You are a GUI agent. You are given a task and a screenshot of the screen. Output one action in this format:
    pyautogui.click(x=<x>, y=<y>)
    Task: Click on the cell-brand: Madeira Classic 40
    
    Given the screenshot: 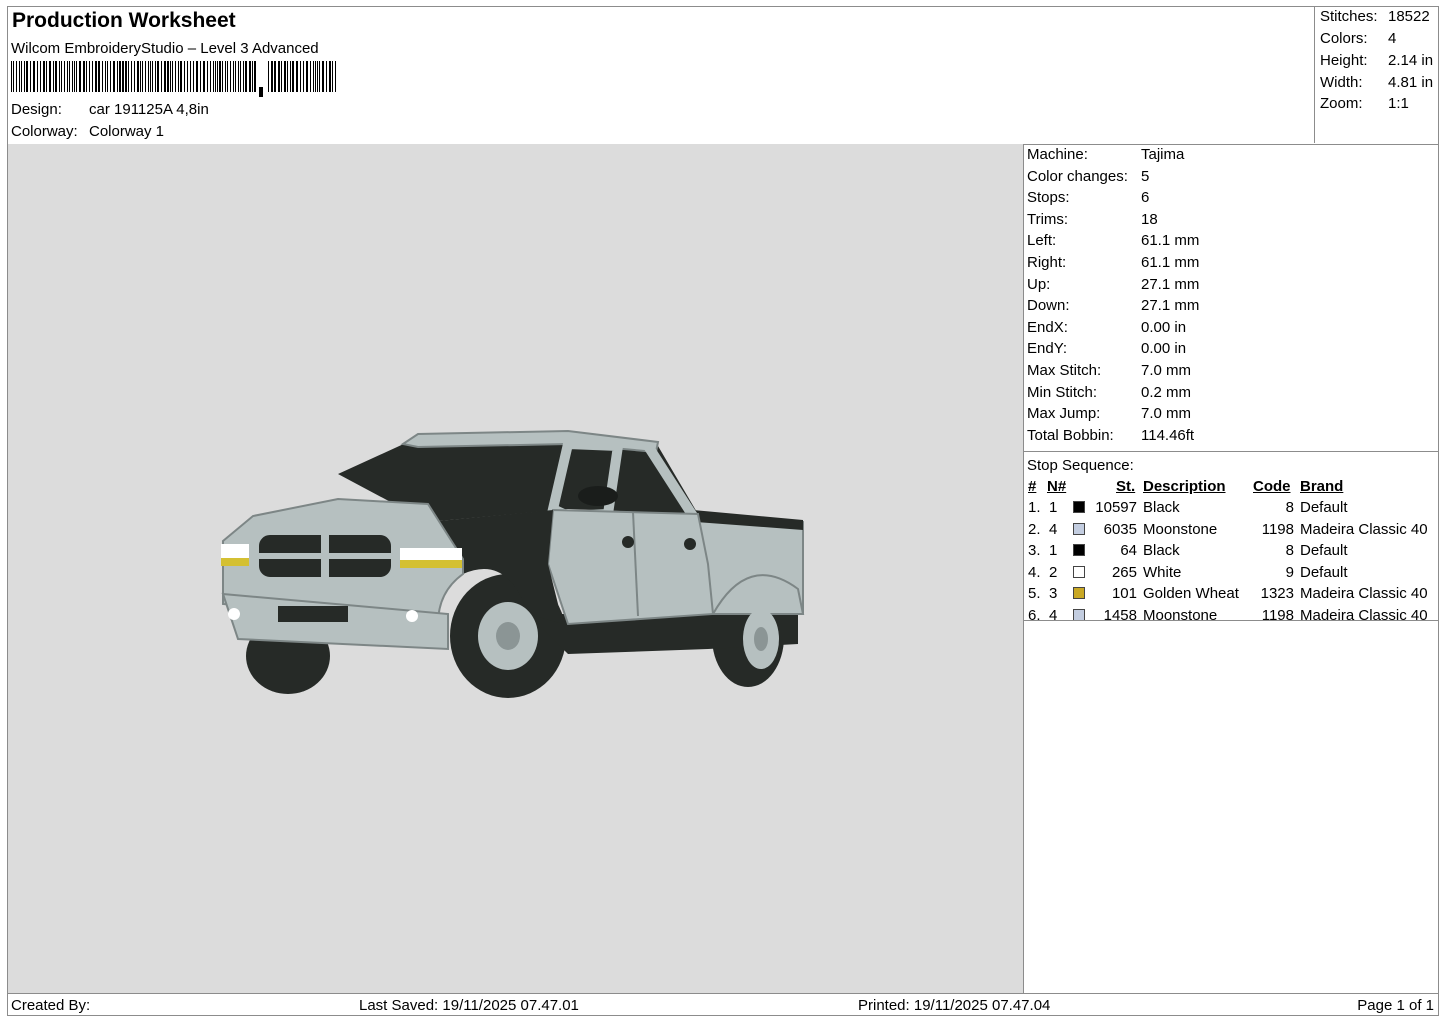 What is the action you would take?
    pyautogui.click(x=1364, y=615)
    